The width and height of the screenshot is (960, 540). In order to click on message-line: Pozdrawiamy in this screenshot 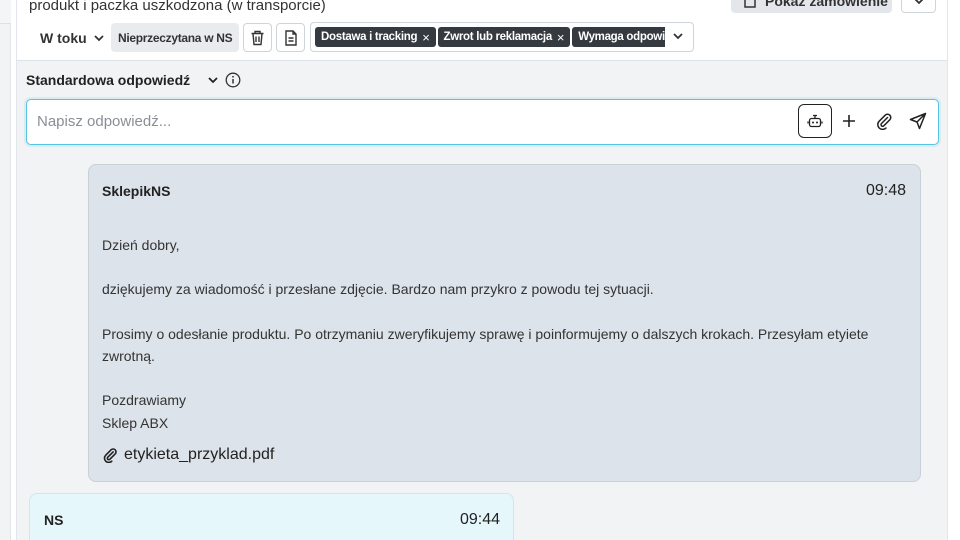, I will do `click(144, 400)`.